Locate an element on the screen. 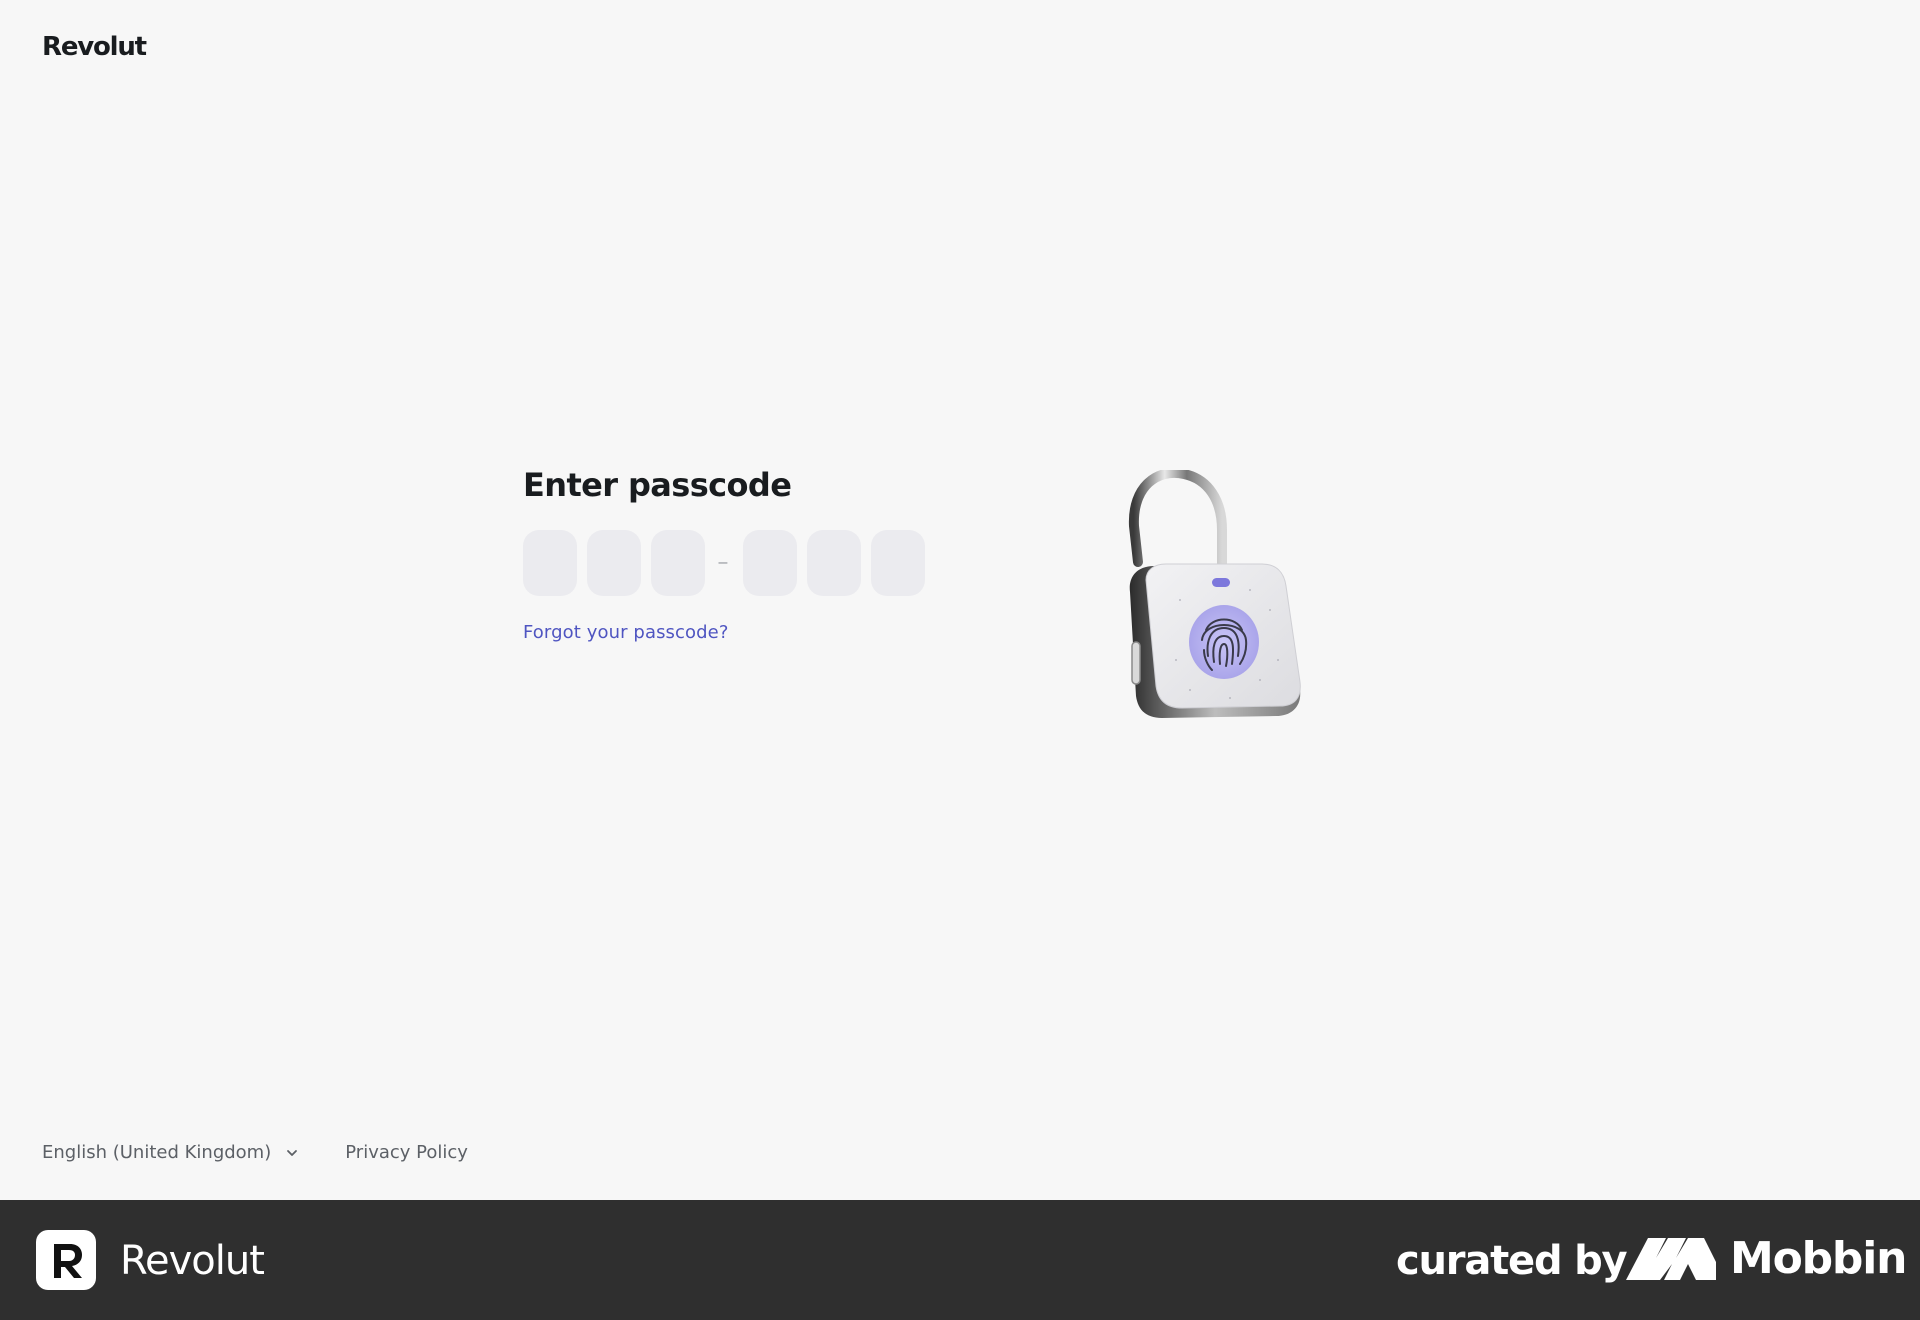 This screenshot has width=1920, height=1320. page-title: Enter passcode is located at coordinates (657, 485).